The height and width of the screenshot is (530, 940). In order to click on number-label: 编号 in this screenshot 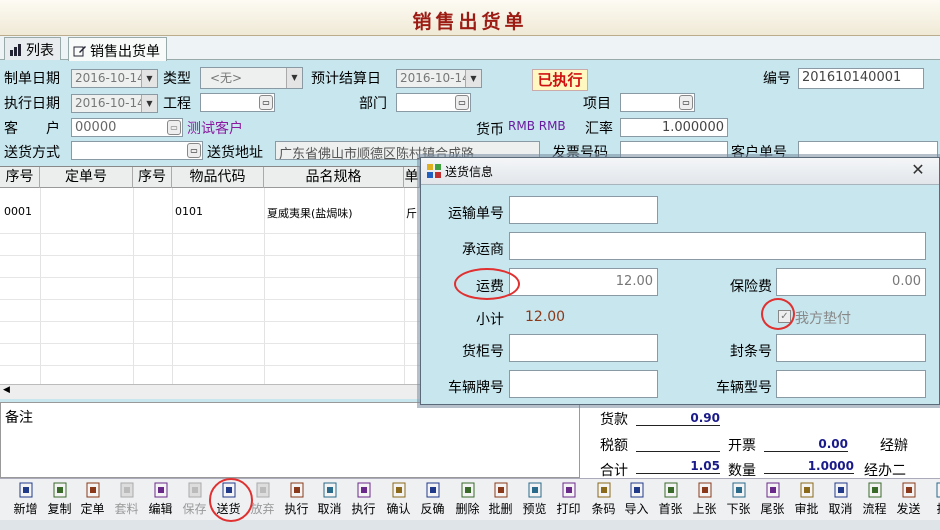, I will do `click(777, 79)`.